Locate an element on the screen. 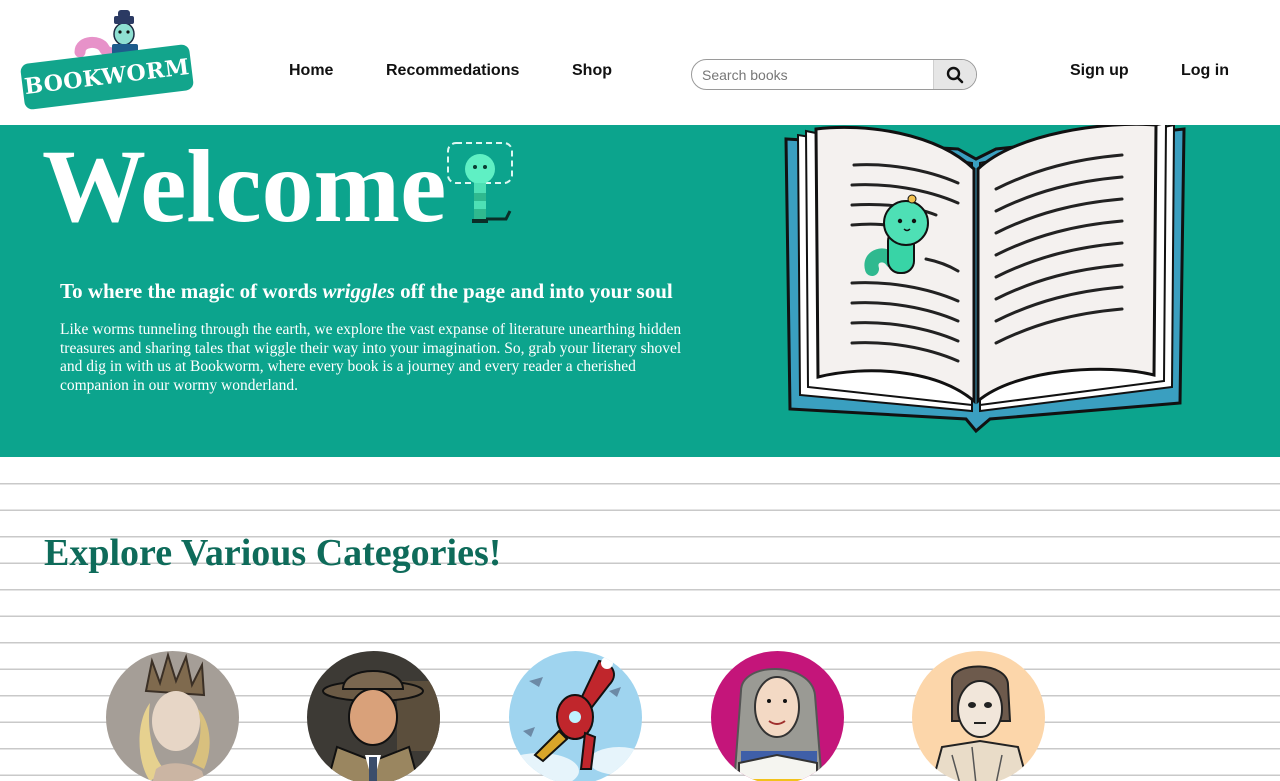 The image size is (1280, 781). logo-badge: BOOKWORM is located at coordinates (107, 77).